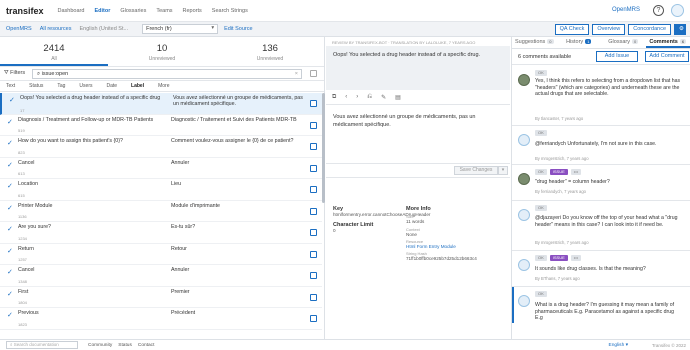 The image size is (690, 350). What do you see at coordinates (21, 173) in the screenshot?
I see `string-key: 613` at bounding box center [21, 173].